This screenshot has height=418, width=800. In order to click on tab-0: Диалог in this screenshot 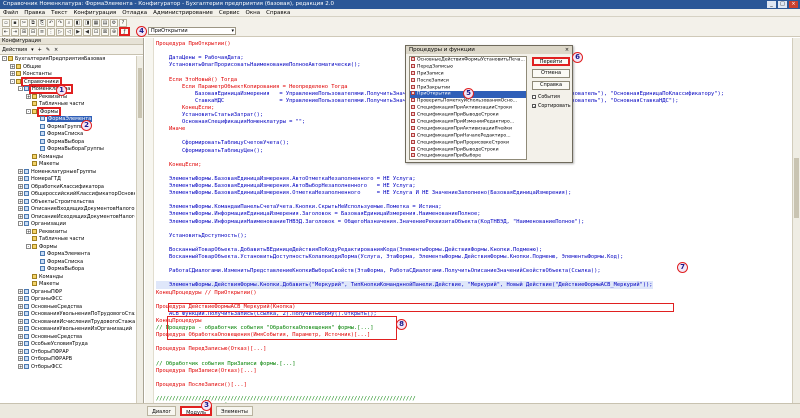, I will do `click(162, 411)`.